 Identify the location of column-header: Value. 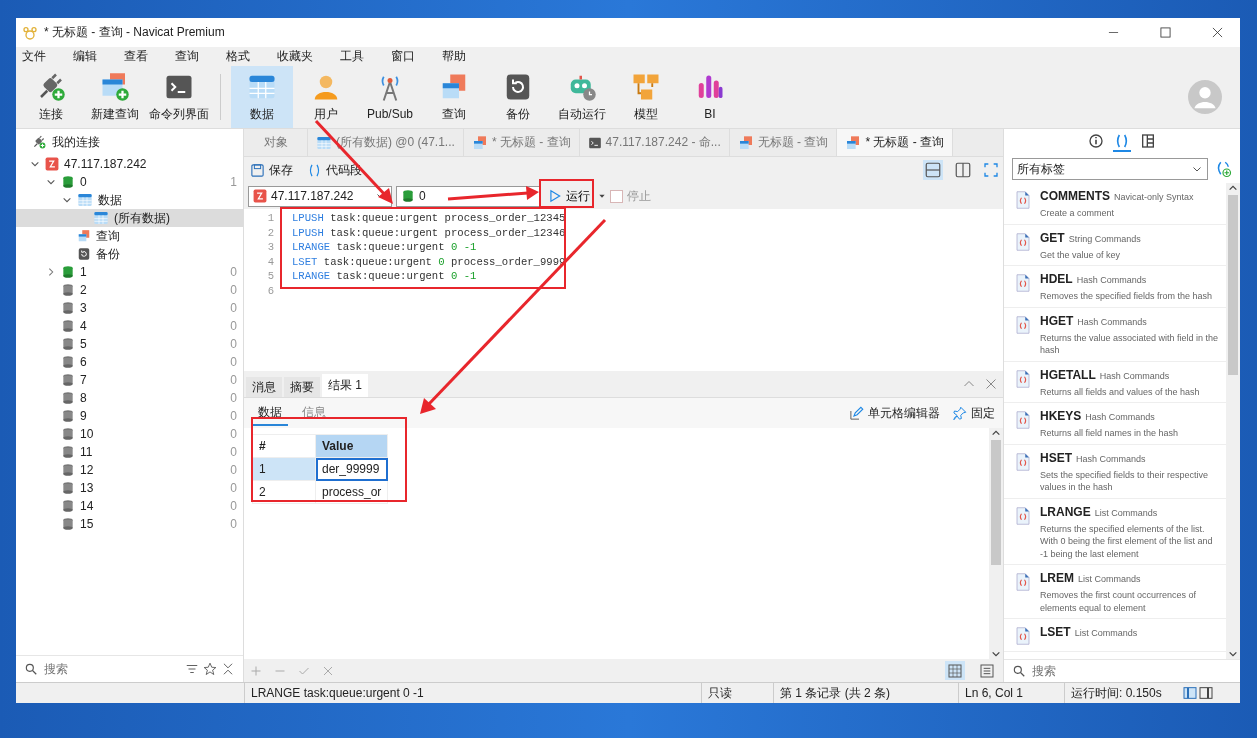
(351, 446).